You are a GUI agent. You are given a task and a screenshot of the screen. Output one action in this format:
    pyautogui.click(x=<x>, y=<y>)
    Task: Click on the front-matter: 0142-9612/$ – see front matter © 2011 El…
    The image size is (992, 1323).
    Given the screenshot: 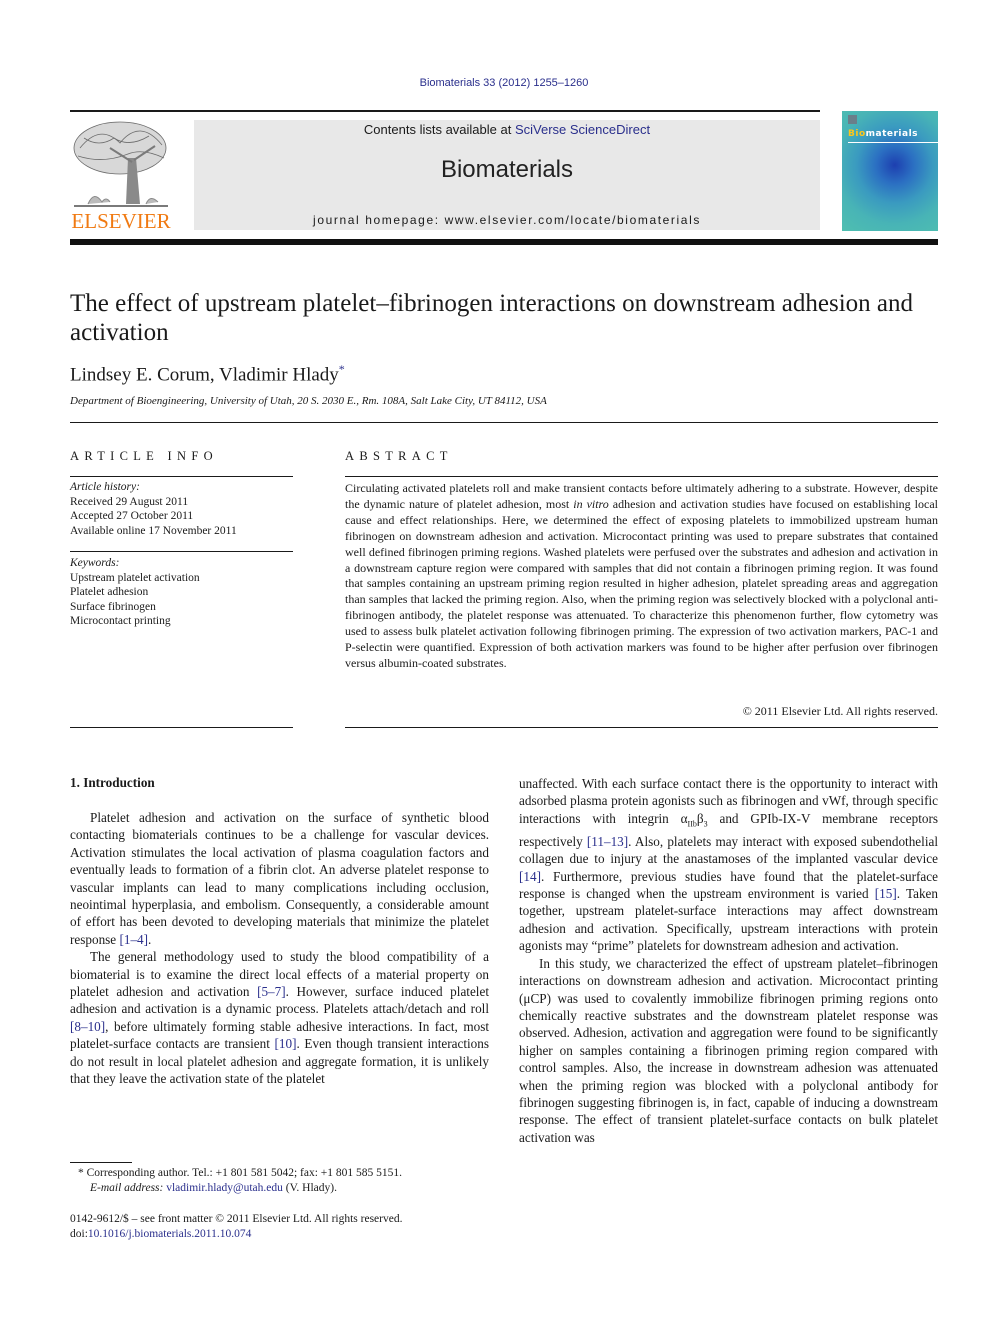 What is the action you would take?
    pyautogui.click(x=236, y=1227)
    